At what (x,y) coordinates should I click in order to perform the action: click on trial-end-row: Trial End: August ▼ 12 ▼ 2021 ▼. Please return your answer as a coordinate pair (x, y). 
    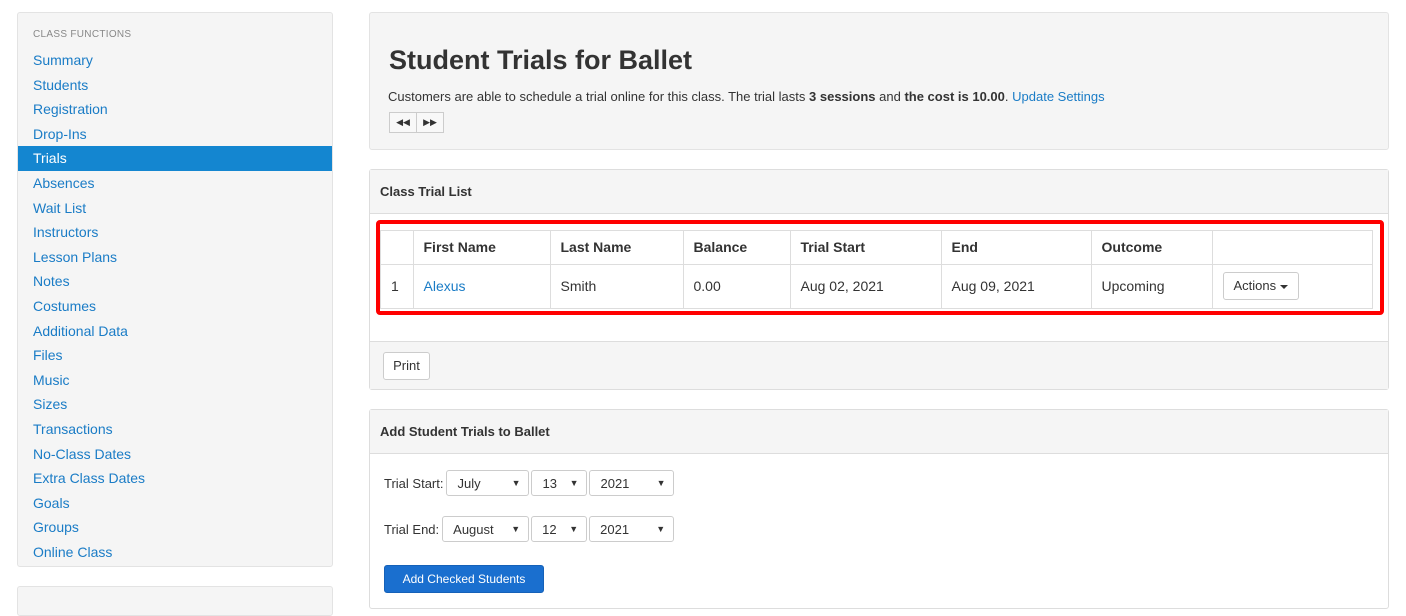
    Looking at the image, I should click on (530, 529).